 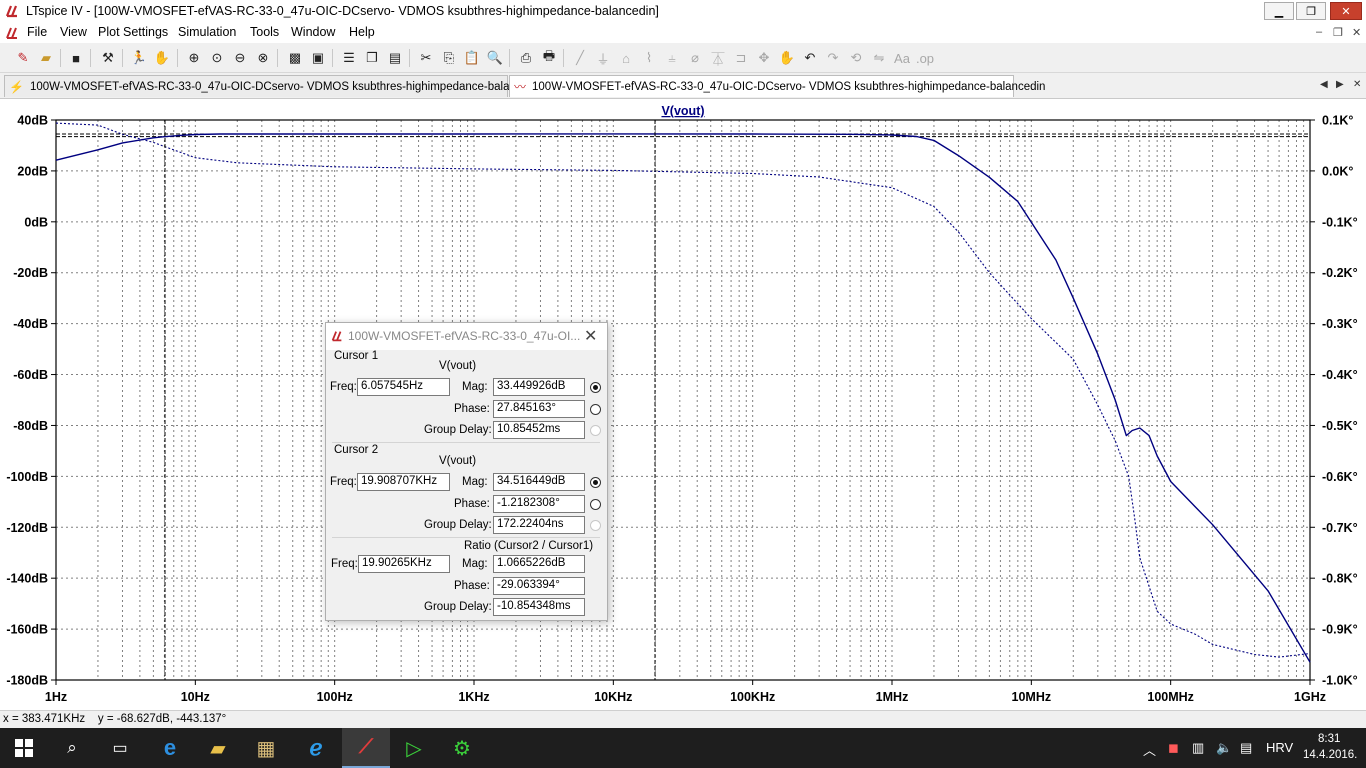 I want to click on redo-icon: ↷, so click(x=833, y=58).